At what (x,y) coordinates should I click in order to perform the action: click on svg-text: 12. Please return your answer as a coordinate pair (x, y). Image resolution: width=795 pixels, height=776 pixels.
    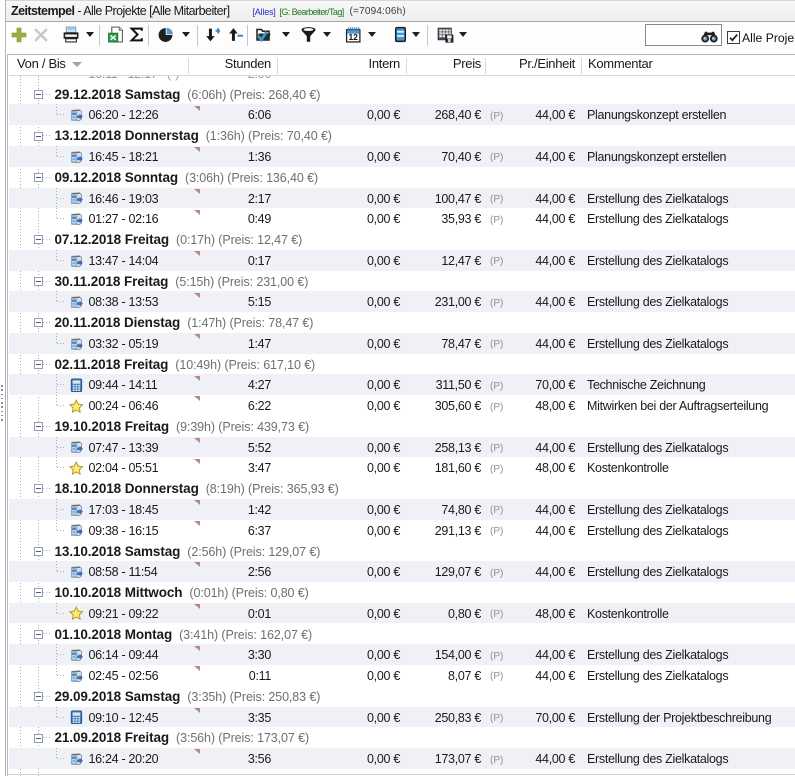
    Looking at the image, I should click on (353, 37).